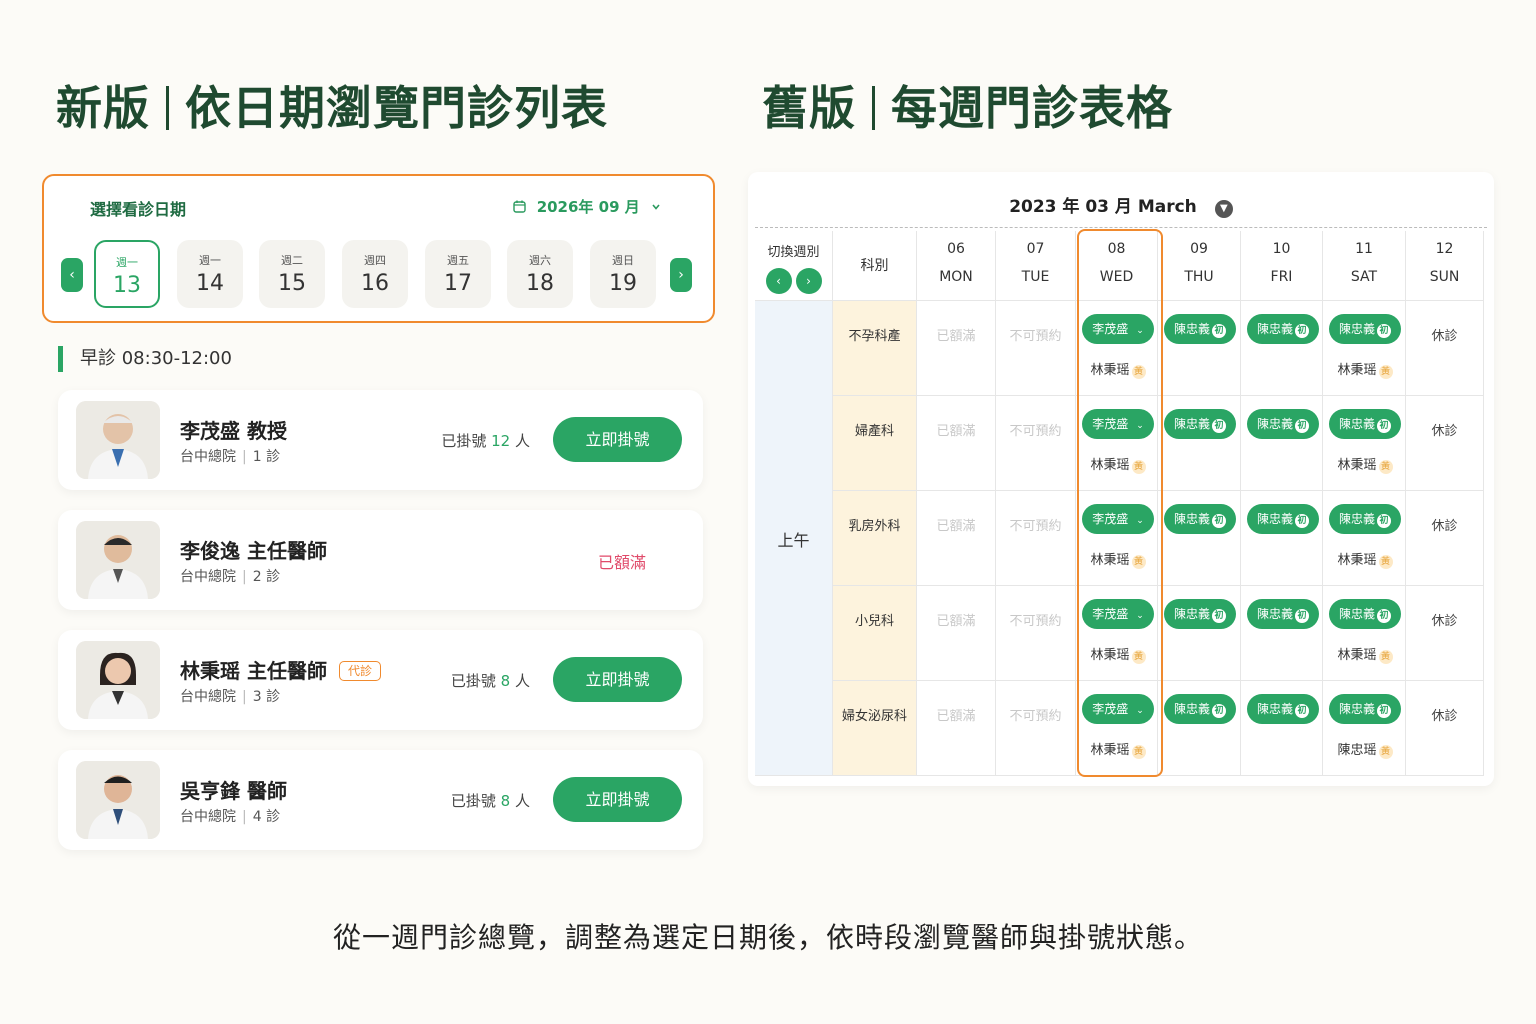  What do you see at coordinates (210, 274) in the screenshot?
I see `day-button: 週一 14` at bounding box center [210, 274].